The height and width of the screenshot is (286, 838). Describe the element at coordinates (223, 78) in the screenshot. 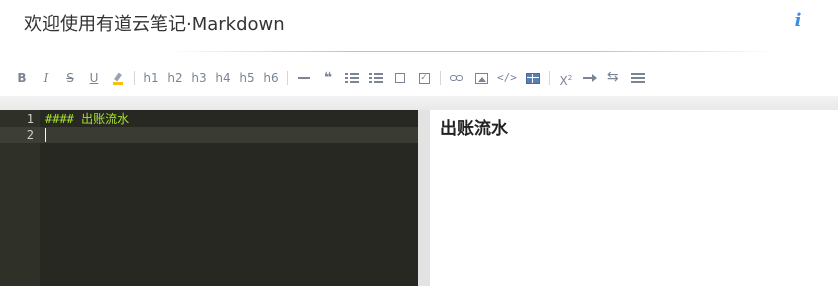

I see `heading-4-button: h4` at that location.